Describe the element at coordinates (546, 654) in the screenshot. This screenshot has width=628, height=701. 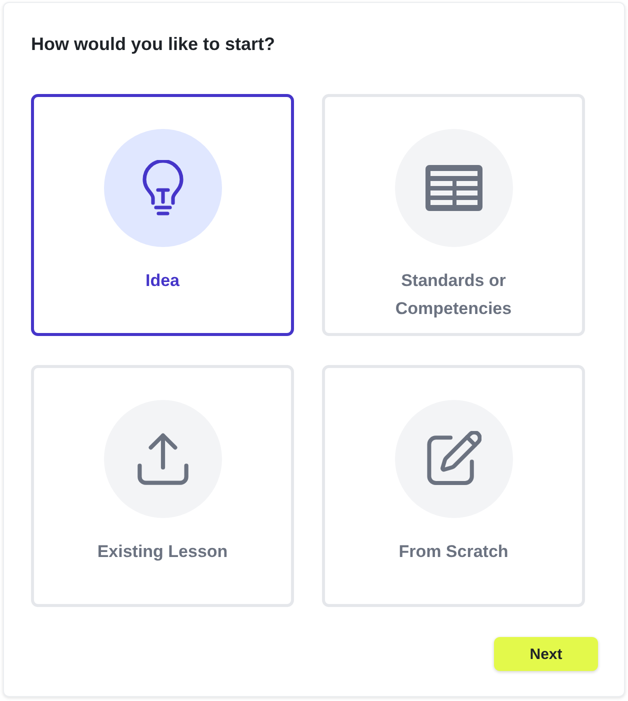
I see `next-button: Next` at that location.